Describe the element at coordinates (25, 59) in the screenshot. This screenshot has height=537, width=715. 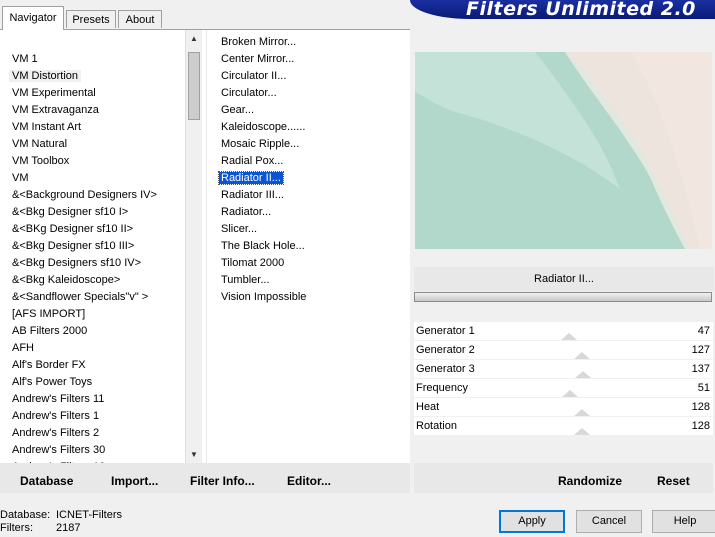
I see `category-label: VM 1` at that location.